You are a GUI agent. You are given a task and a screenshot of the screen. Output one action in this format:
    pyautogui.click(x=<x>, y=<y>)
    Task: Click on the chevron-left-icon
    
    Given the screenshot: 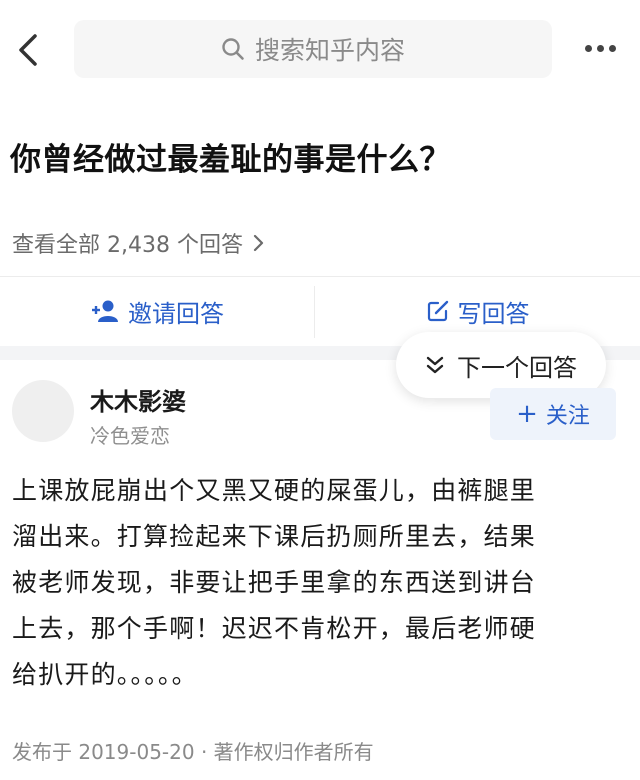 What is the action you would take?
    pyautogui.click(x=28, y=50)
    